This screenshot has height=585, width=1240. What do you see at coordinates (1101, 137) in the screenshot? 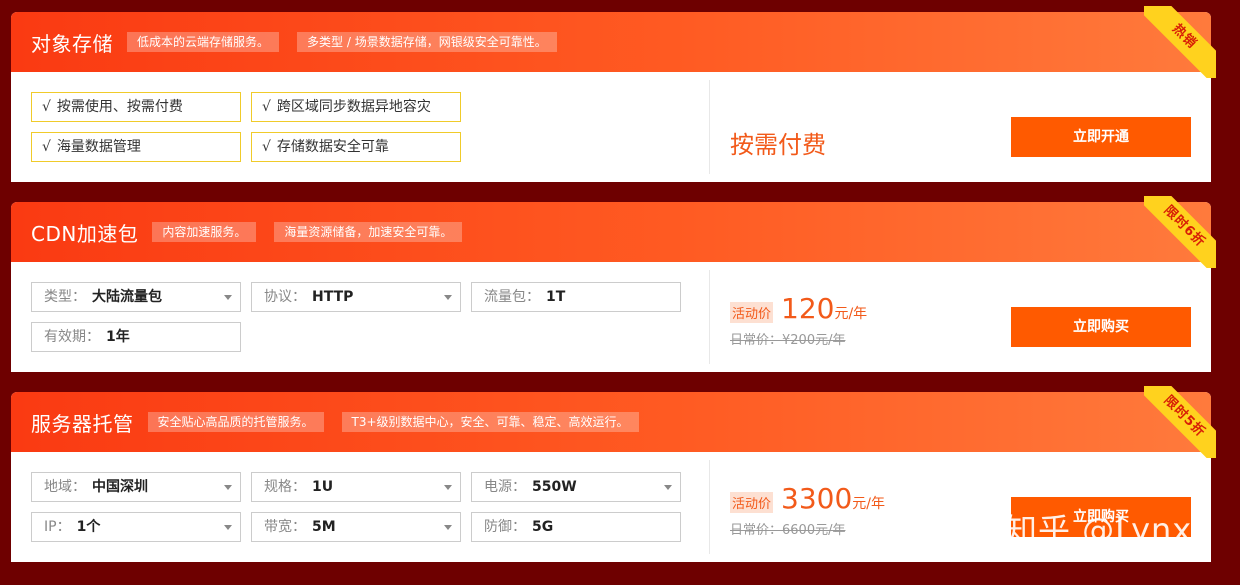
I see `activate-button: 立即开通` at bounding box center [1101, 137].